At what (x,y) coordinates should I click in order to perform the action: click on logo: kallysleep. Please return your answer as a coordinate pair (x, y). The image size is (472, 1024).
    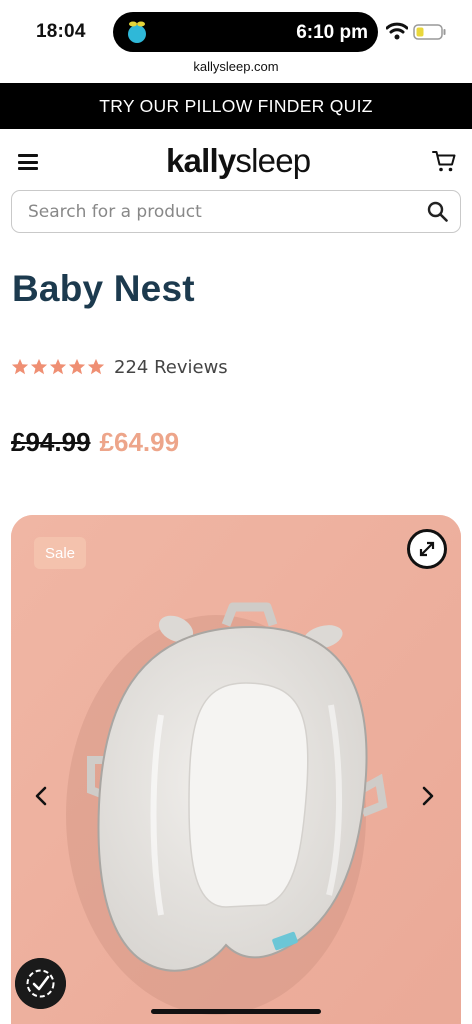
    Looking at the image, I should click on (238, 161).